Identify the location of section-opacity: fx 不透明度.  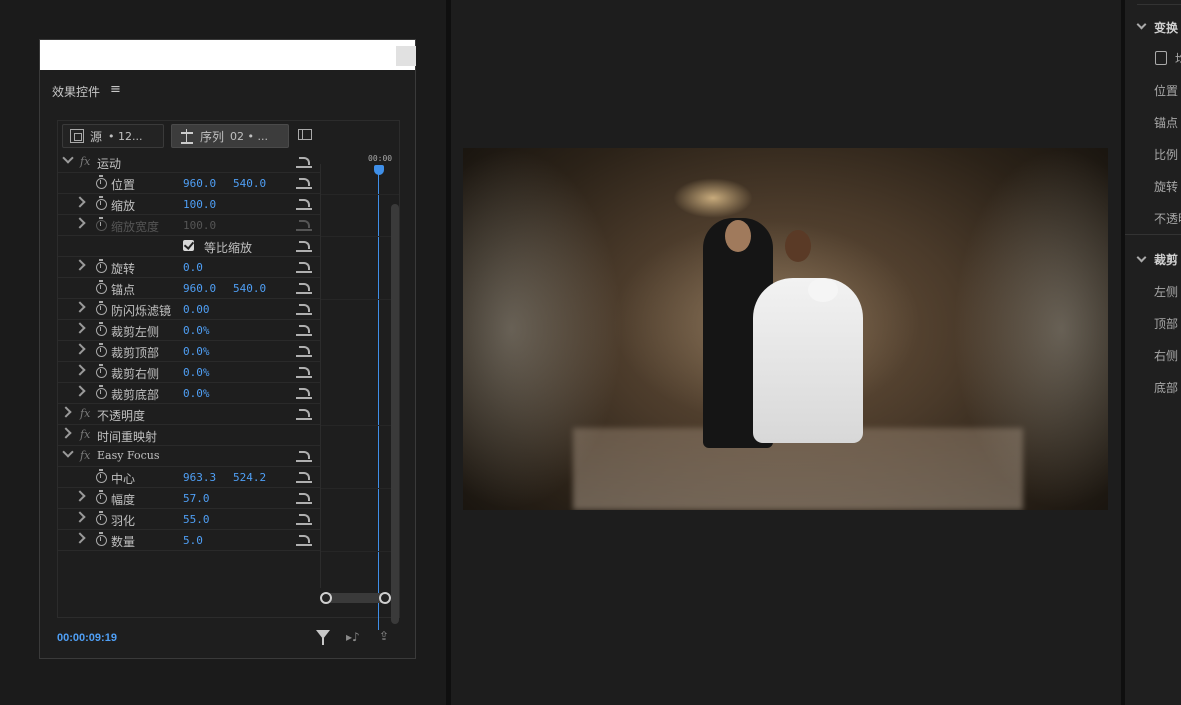
(189, 414).